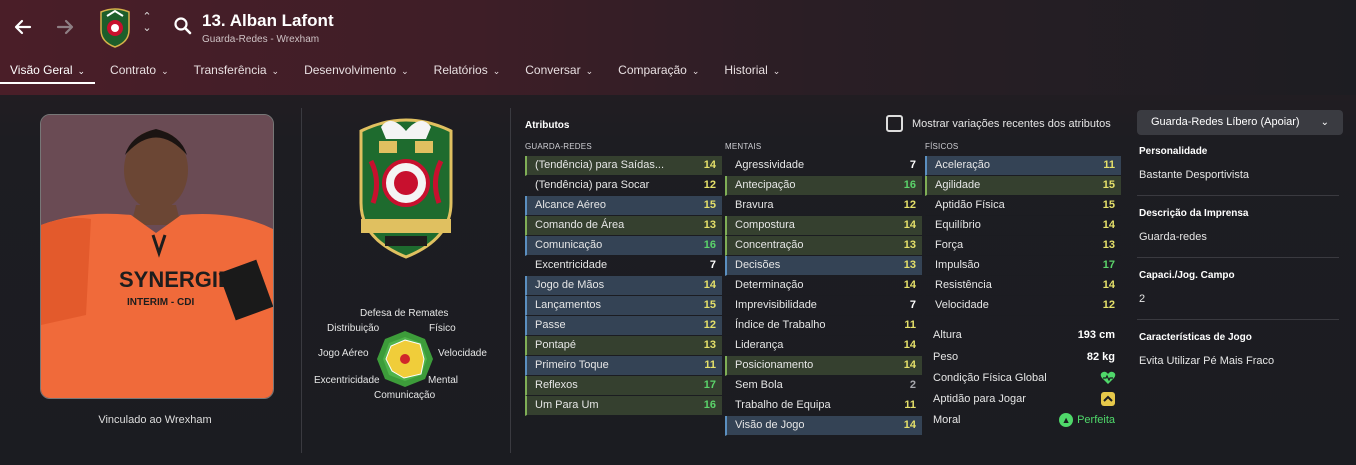 The image size is (1356, 465). Describe the element at coordinates (658, 70) in the screenshot. I see `tab-comparison: Comparação ⌄` at that location.